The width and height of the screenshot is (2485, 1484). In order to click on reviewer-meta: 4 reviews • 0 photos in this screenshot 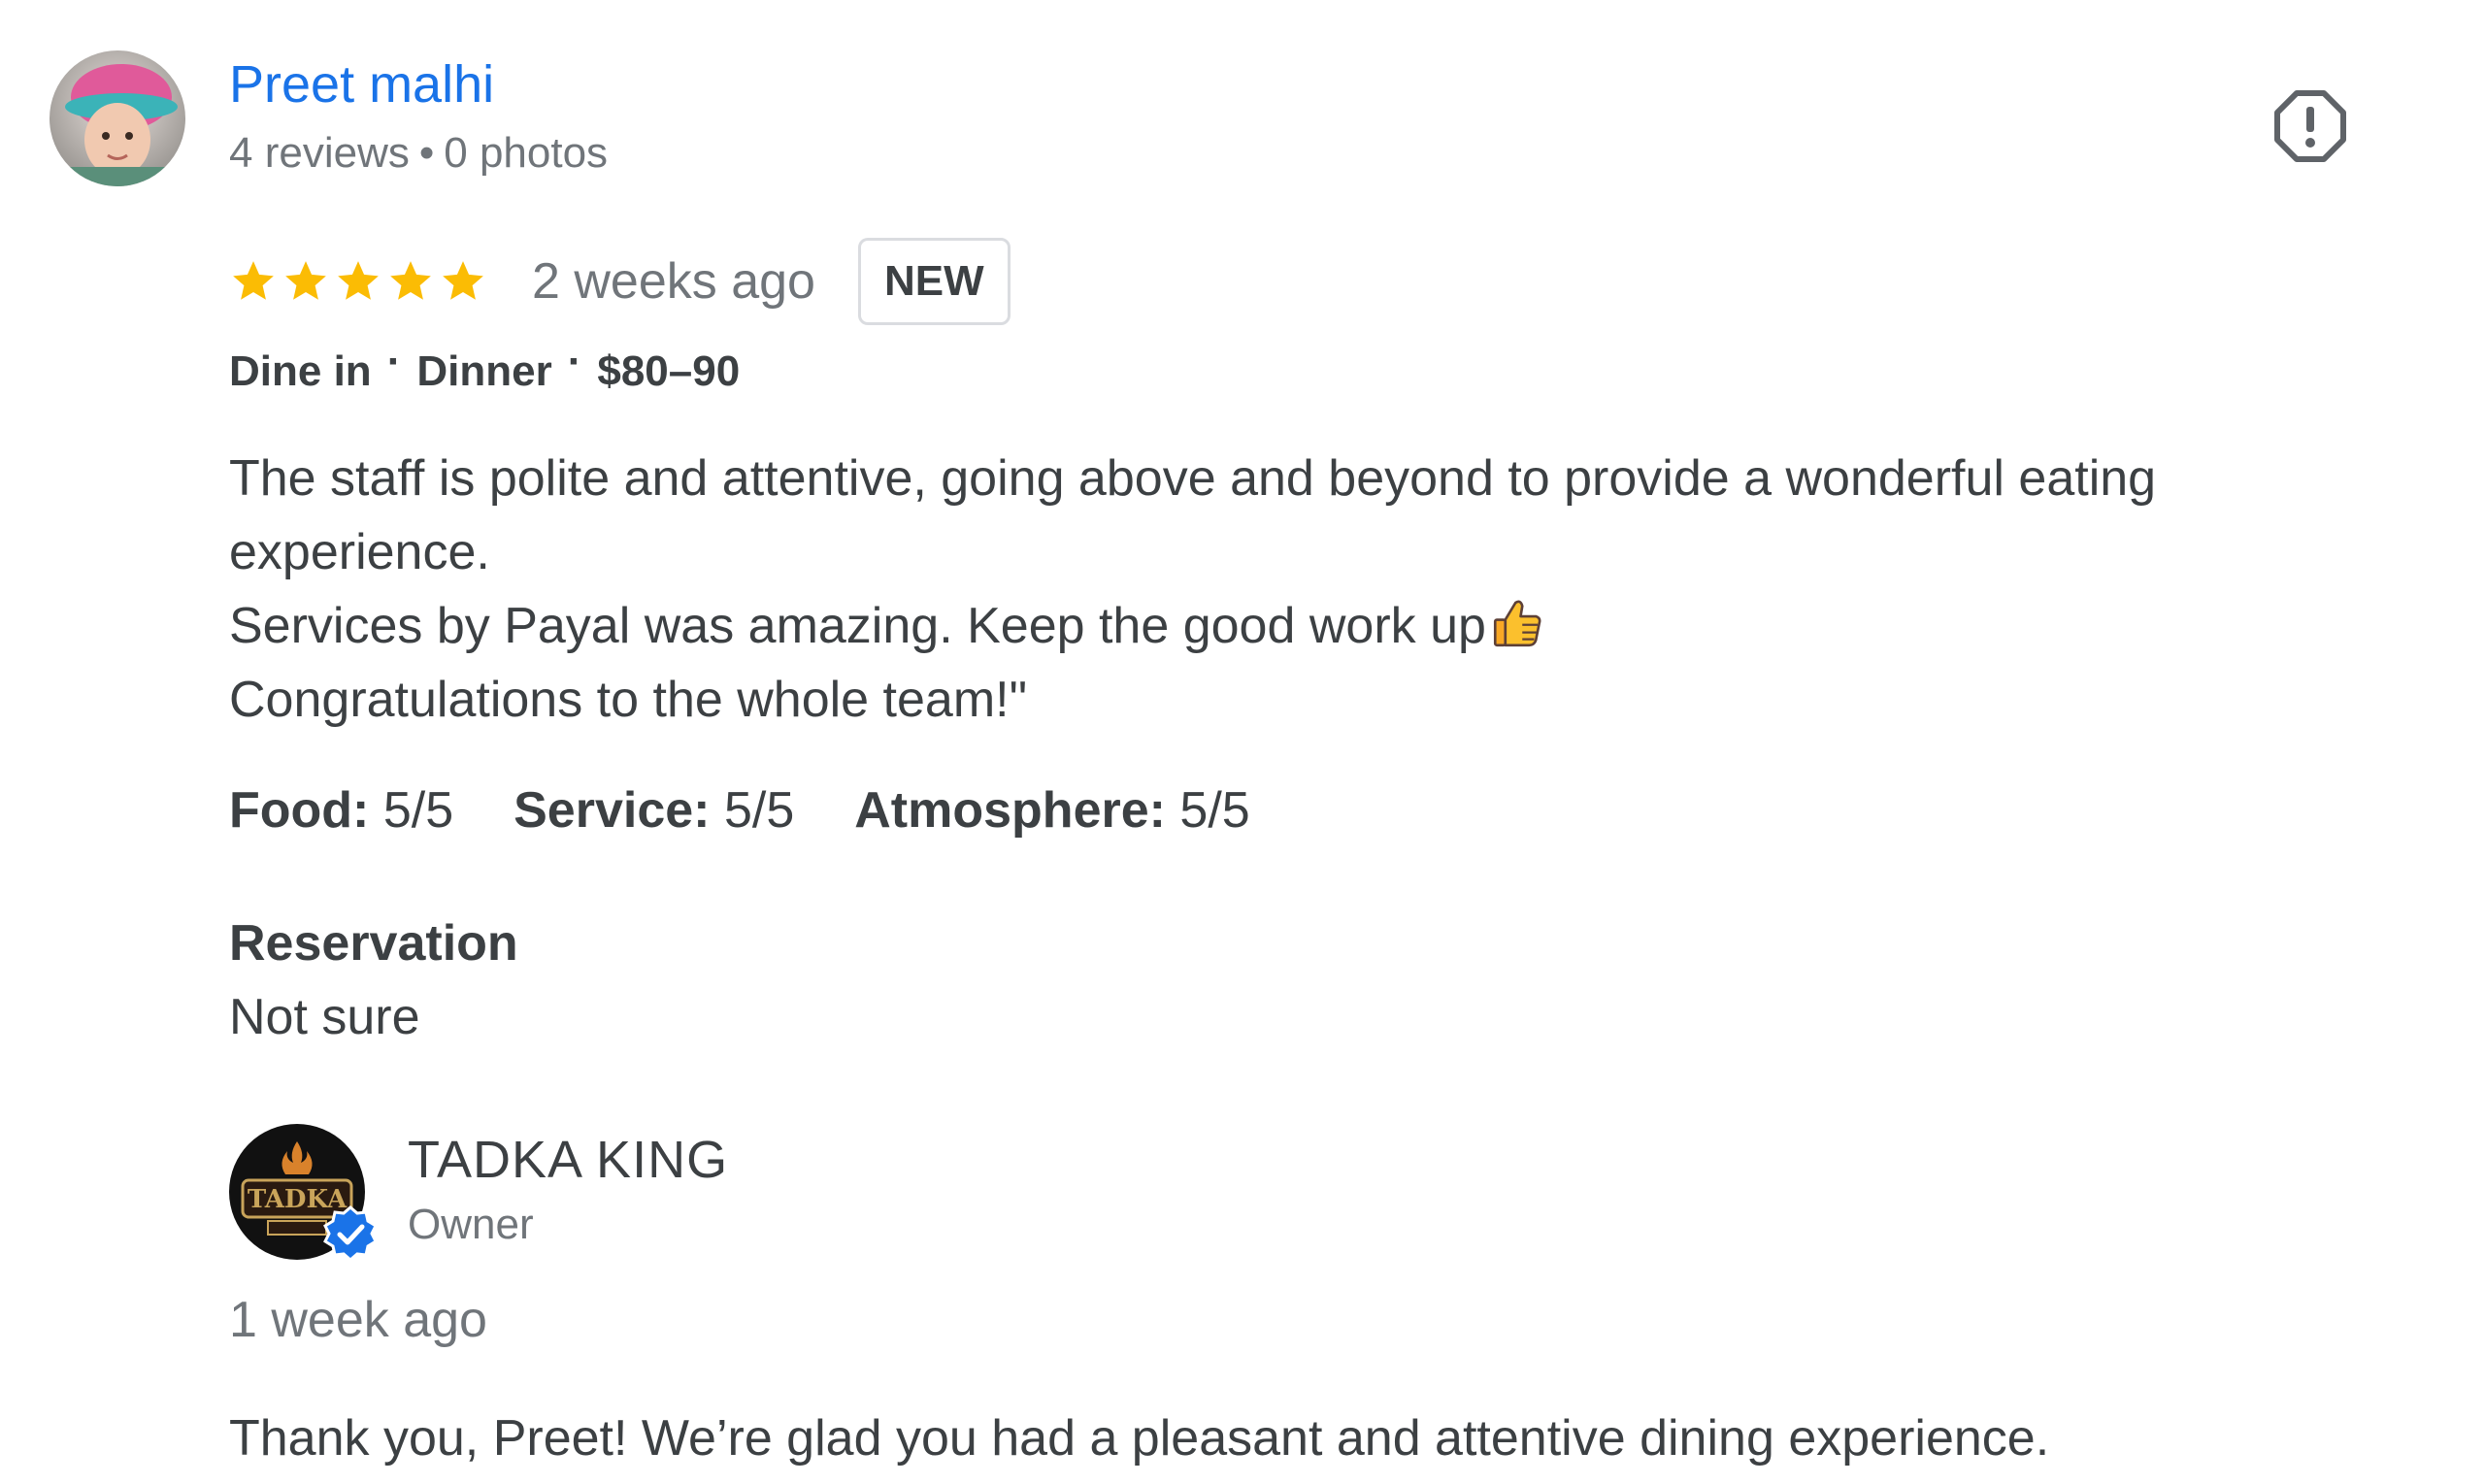, I will do `click(418, 153)`.